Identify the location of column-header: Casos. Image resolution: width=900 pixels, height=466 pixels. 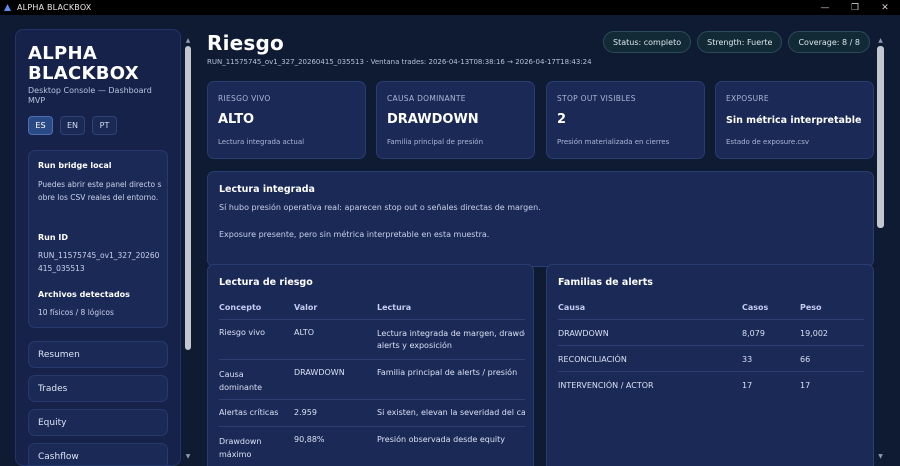
(755, 307).